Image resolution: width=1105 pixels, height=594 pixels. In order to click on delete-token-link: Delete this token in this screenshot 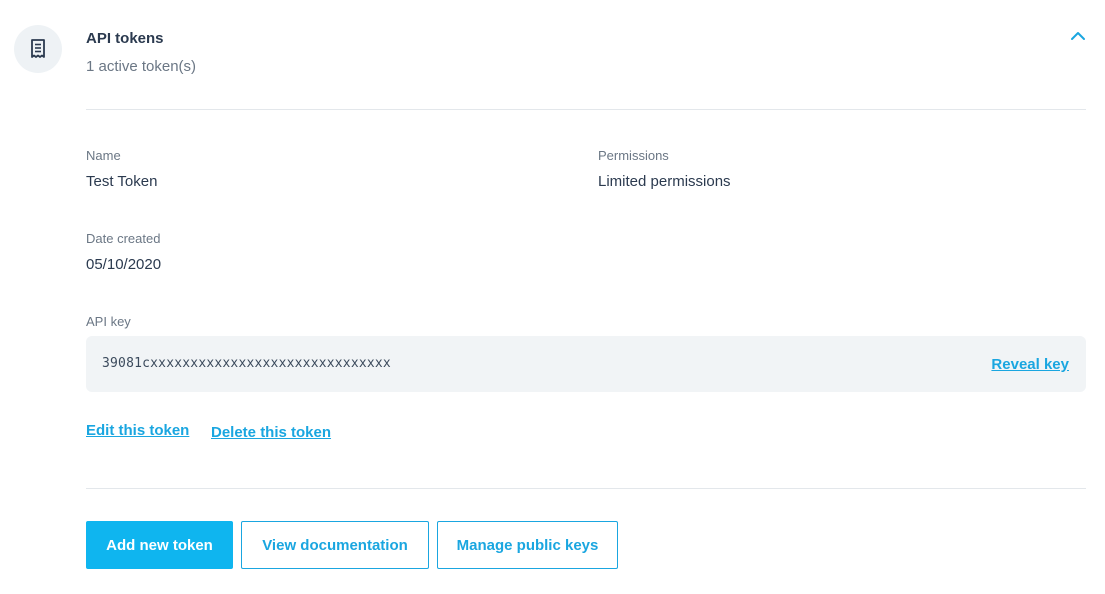, I will do `click(271, 432)`.